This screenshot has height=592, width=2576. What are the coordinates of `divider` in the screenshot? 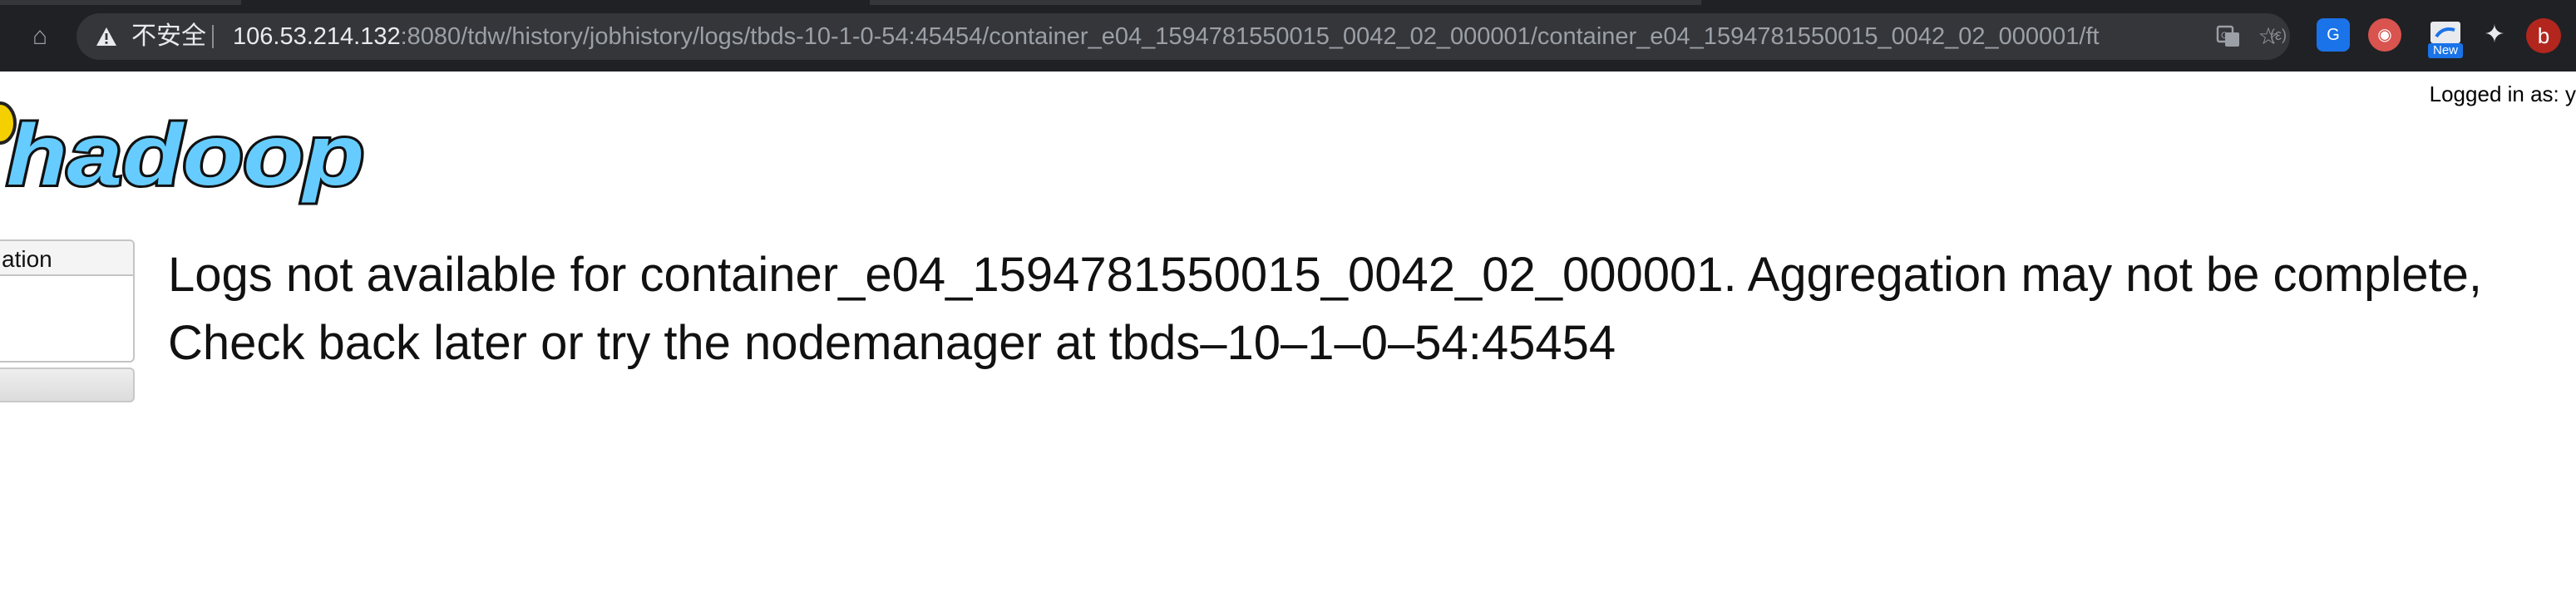 It's located at (213, 36).